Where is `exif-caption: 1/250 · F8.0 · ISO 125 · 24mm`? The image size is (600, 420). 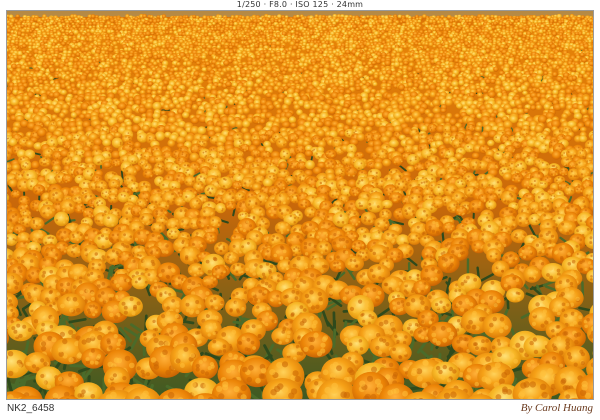
exif-caption: 1/250 · F8.0 · ISO 125 · 24mm is located at coordinates (300, 4).